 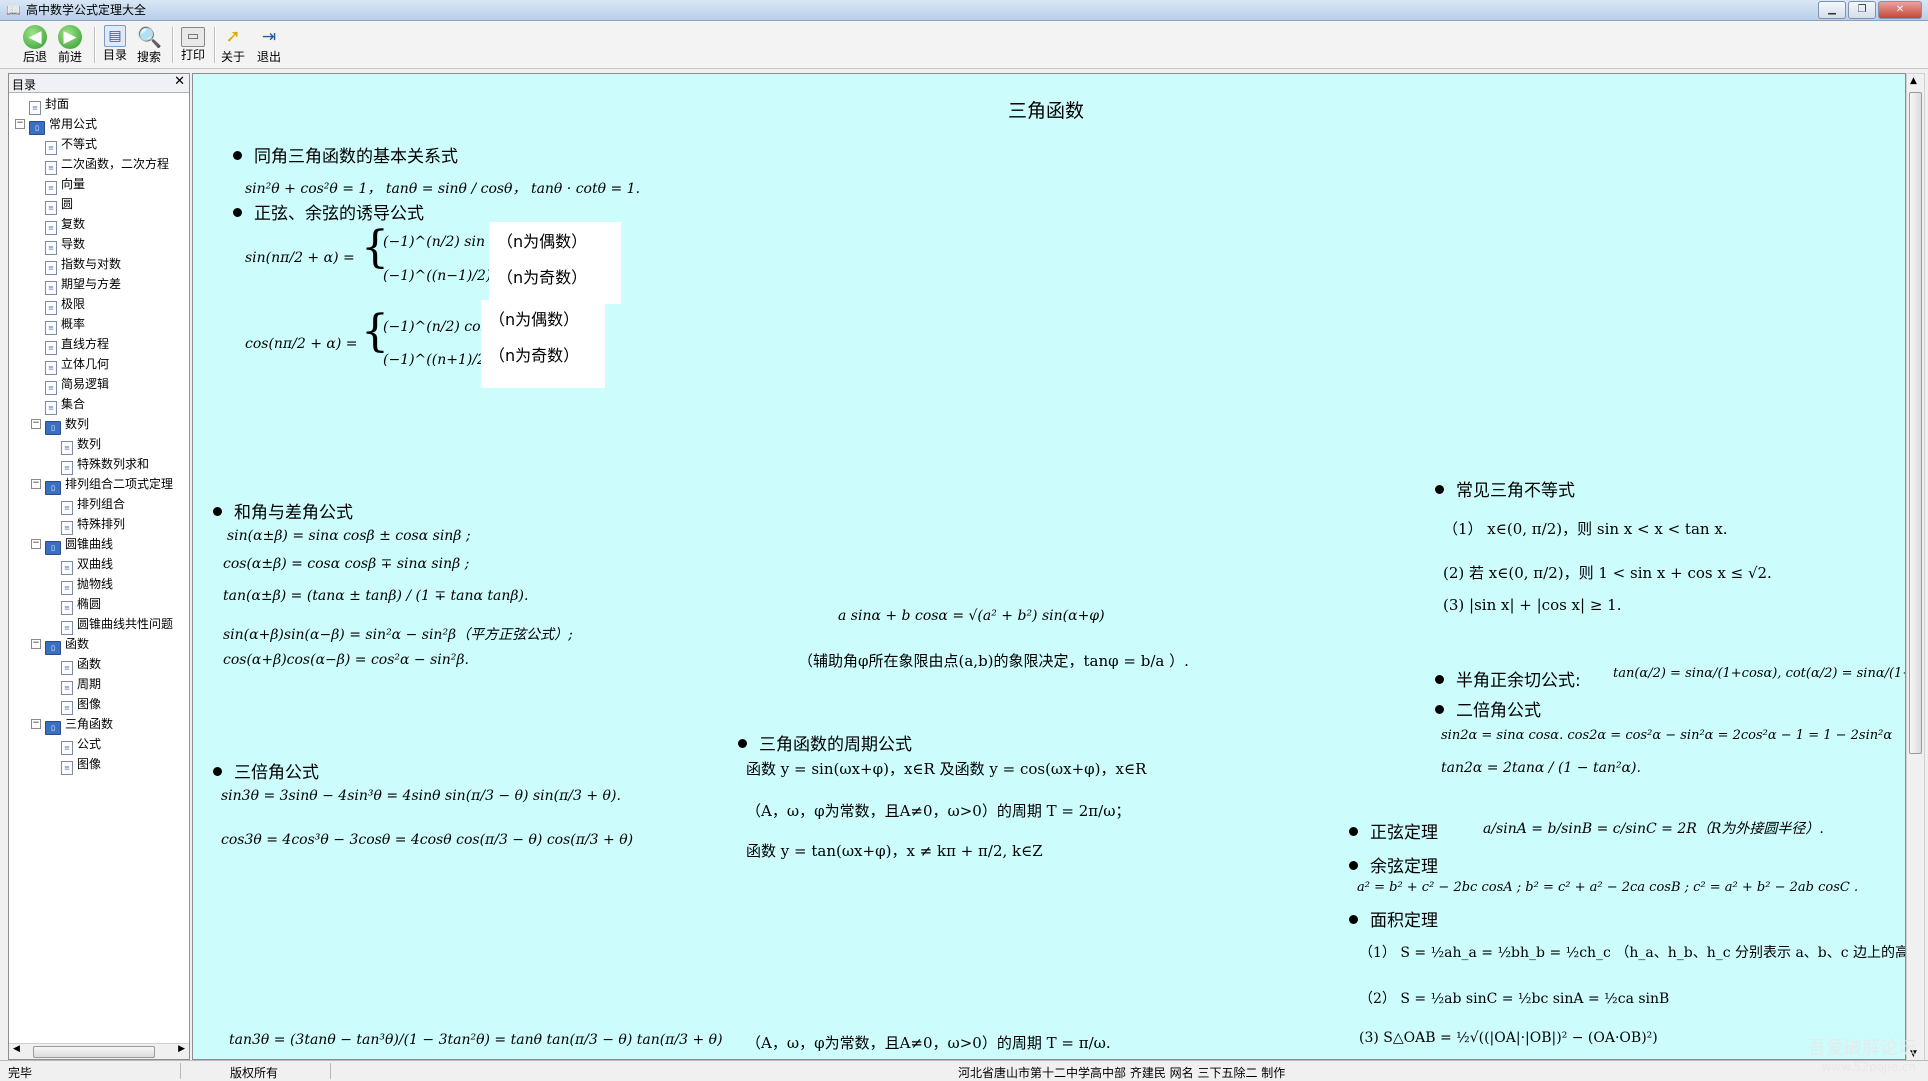 I want to click on formula: cos(α±β) = cosα cosβ ∓ sinα sinβ ;, so click(x=346, y=564).